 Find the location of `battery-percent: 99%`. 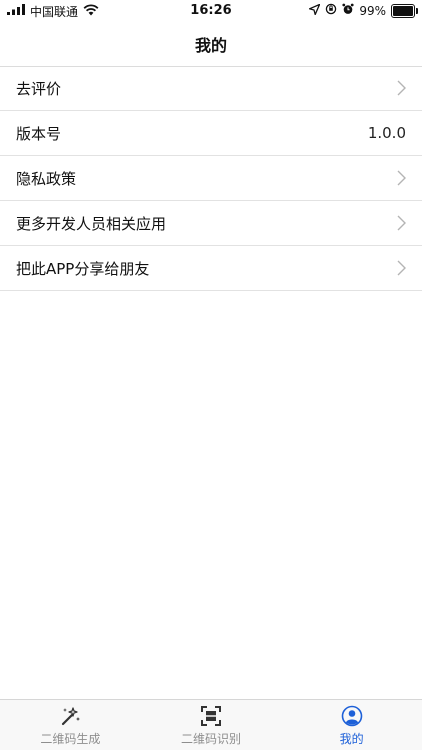

battery-percent: 99% is located at coordinates (372, 11).